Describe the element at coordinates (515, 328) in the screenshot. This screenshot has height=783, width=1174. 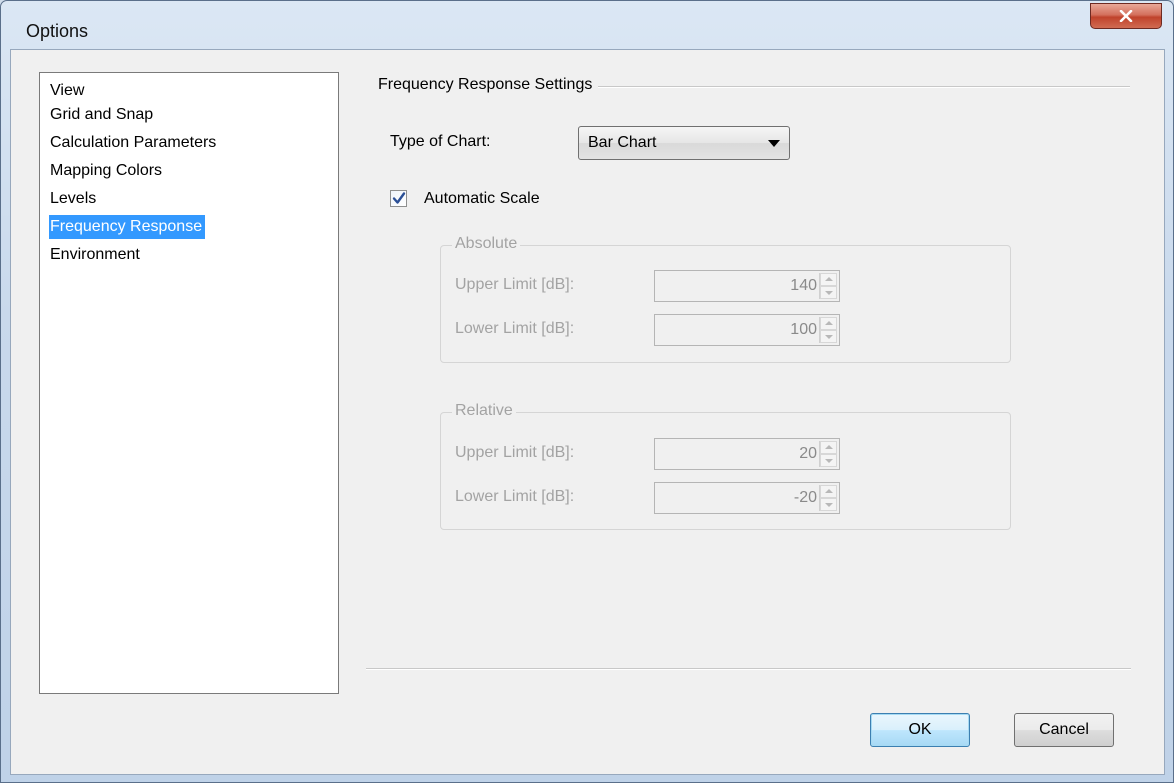
I see `absolute-lower-limit-label: Lower Limit [dB]:` at that location.